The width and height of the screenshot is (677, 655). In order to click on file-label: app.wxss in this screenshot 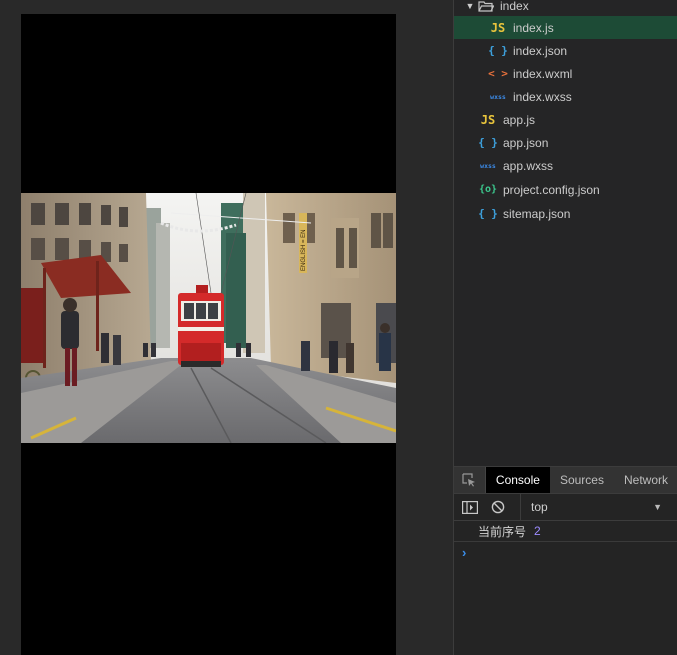, I will do `click(528, 165)`.